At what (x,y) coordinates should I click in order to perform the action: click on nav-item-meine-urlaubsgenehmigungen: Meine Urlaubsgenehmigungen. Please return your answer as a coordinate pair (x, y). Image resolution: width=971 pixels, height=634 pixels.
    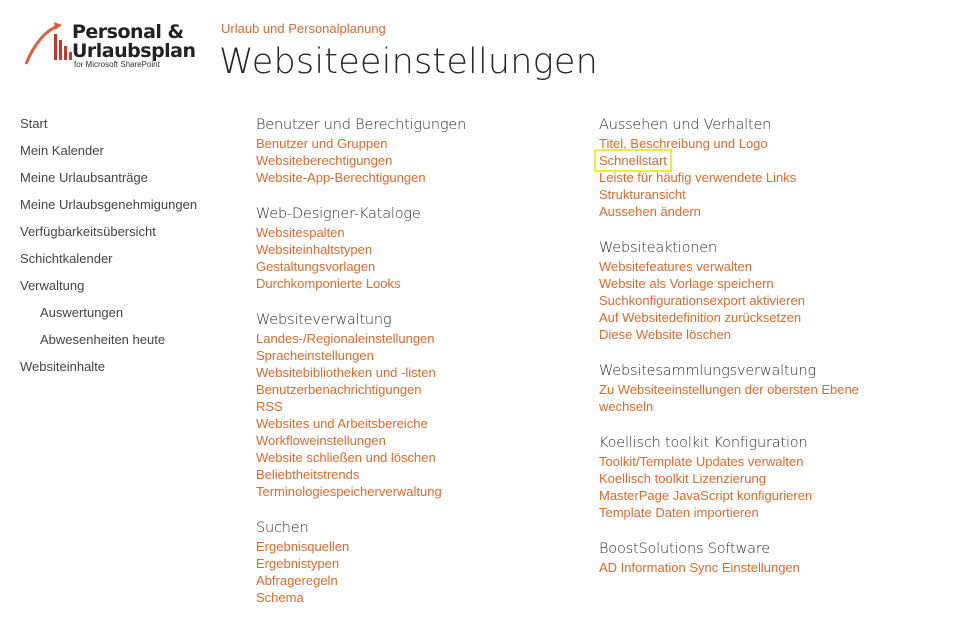
    Looking at the image, I should click on (120, 209).